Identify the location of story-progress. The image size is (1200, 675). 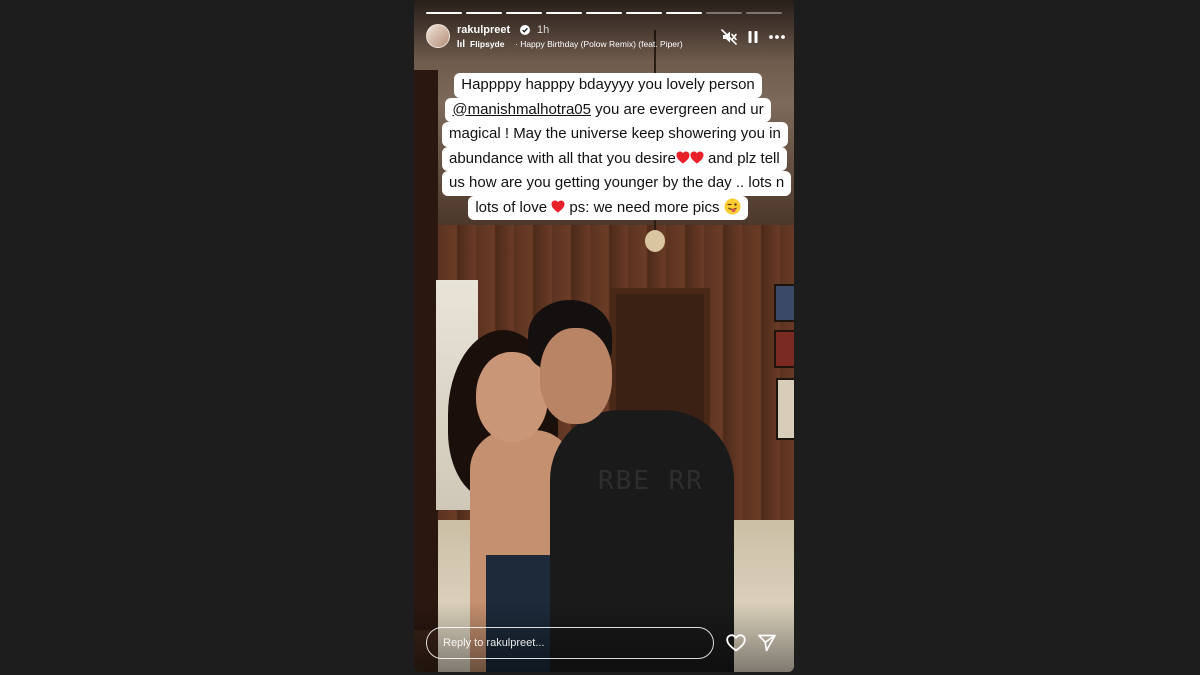
(604, 13).